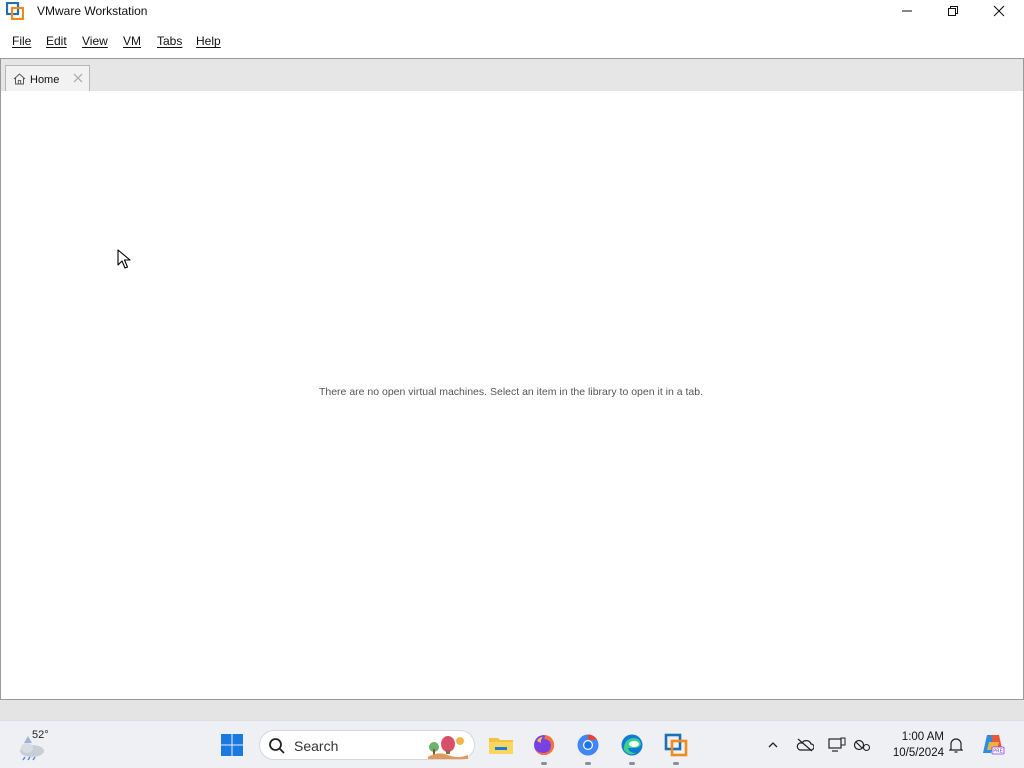  I want to click on tray-notifications, so click(956, 745).